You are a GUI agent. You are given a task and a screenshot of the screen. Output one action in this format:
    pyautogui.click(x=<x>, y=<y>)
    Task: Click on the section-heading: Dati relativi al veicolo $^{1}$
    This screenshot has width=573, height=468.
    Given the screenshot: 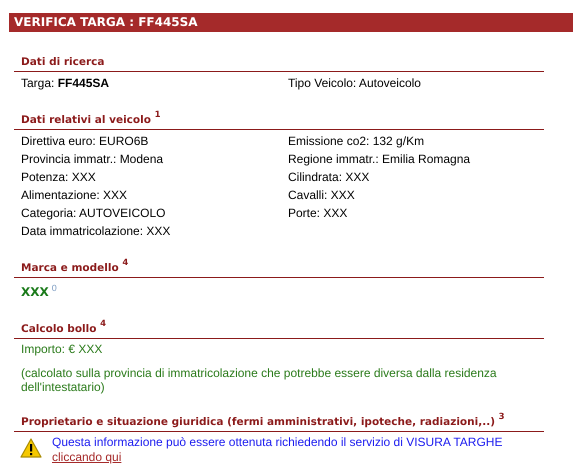 What is the action you would take?
    pyautogui.click(x=279, y=121)
    